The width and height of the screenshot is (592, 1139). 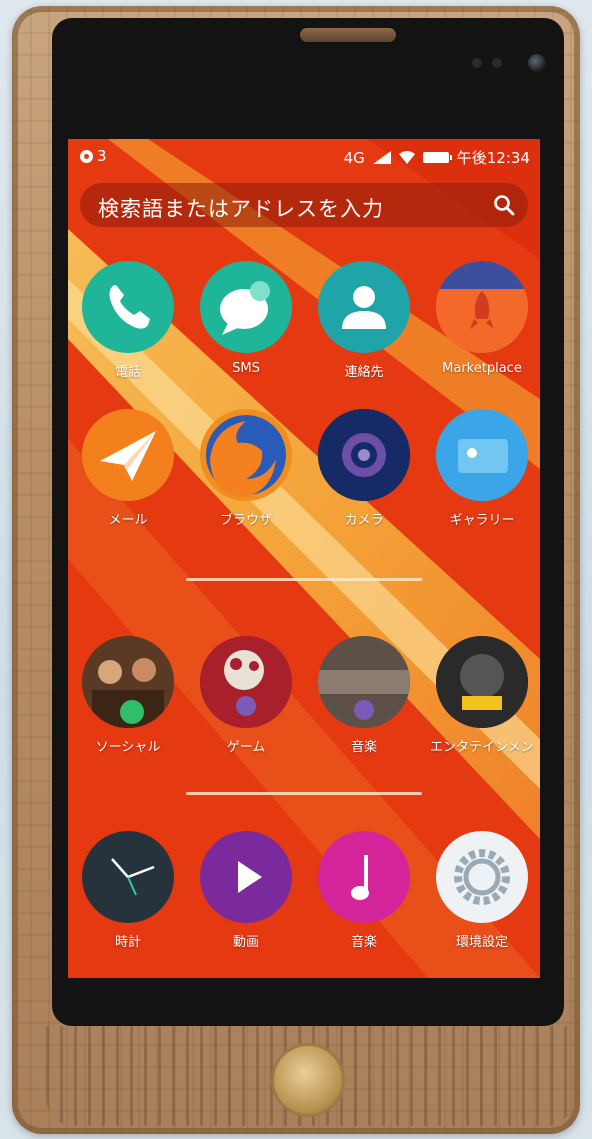 I want to click on app-label: SMS, so click(x=246, y=368).